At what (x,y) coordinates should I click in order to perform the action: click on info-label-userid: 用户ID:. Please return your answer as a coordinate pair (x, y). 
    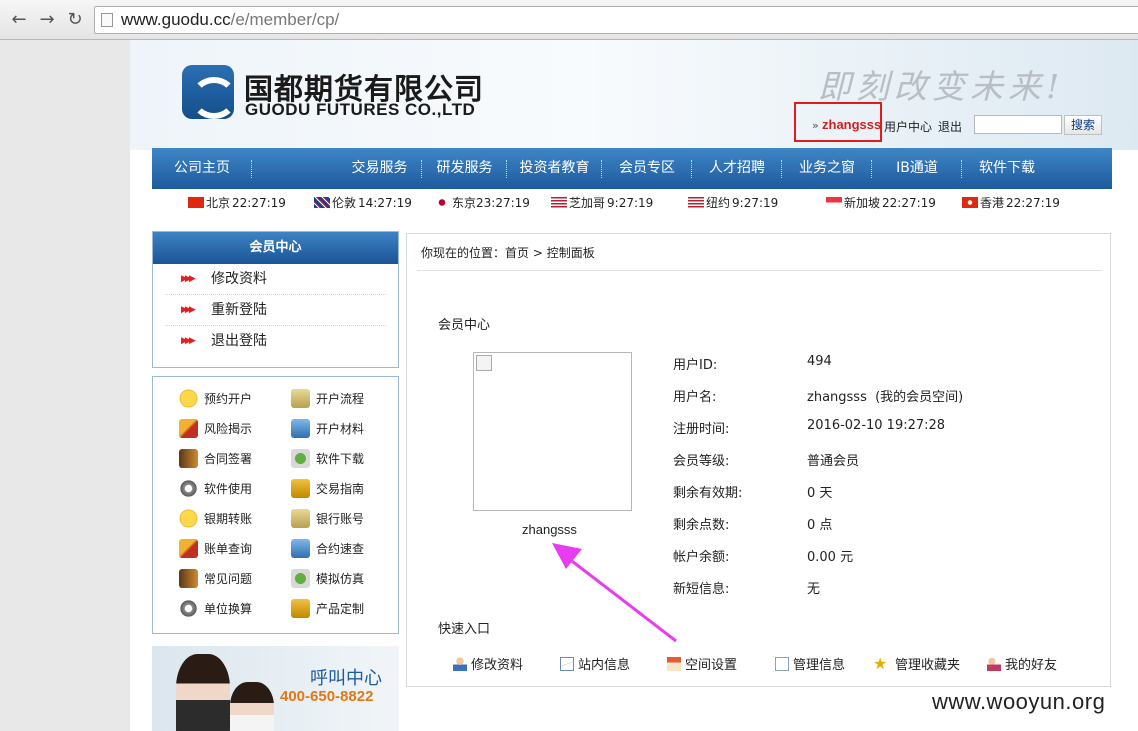
    Looking at the image, I should click on (695, 365).